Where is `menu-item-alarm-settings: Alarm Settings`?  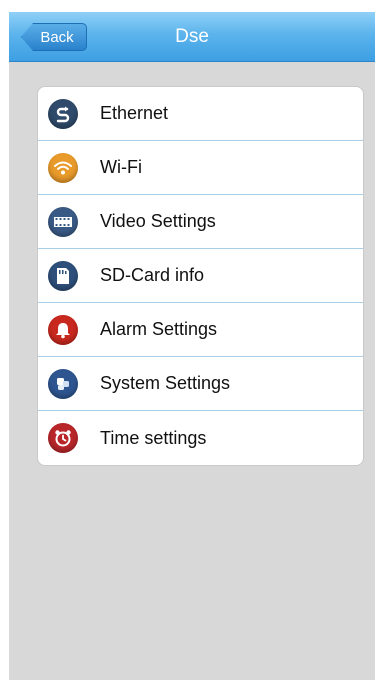
menu-item-alarm-settings: Alarm Settings is located at coordinates (200, 330).